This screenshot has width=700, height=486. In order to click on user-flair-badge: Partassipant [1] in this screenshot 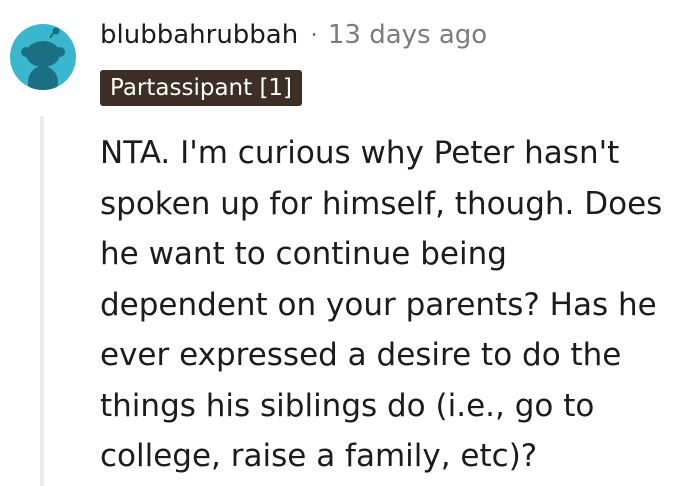, I will do `click(201, 88)`.